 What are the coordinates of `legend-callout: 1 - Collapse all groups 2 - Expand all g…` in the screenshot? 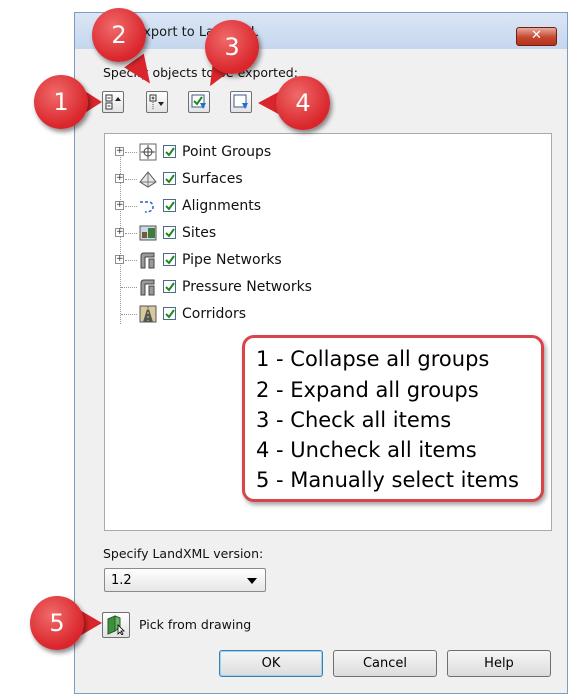 It's located at (393, 418).